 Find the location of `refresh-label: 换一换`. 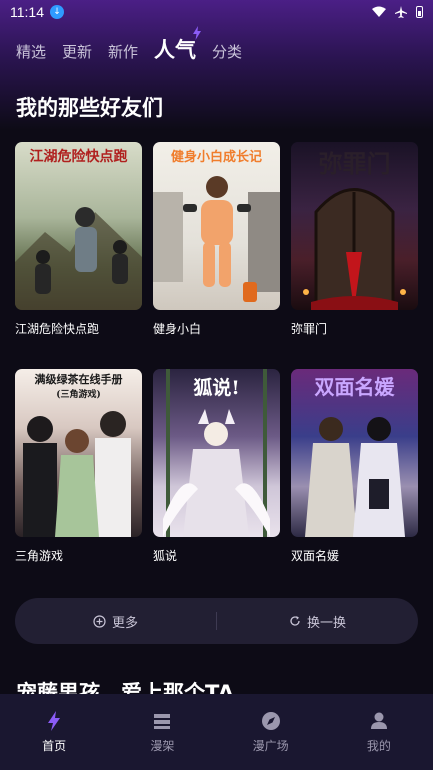

refresh-label: 换一换 is located at coordinates (326, 623).